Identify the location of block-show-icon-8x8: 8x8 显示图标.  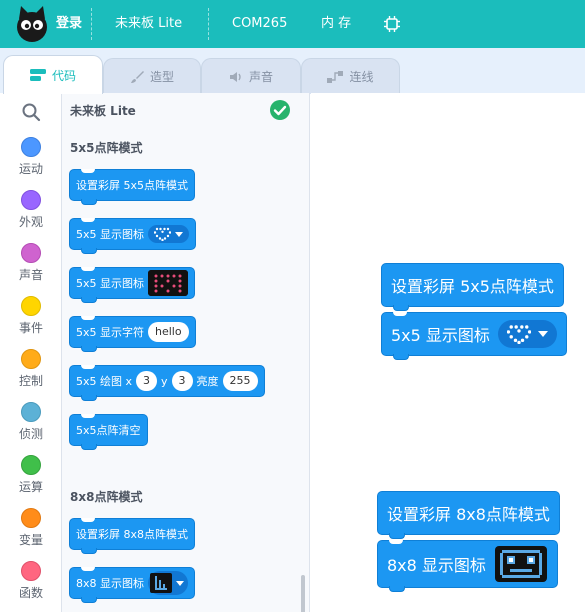
(132, 585).